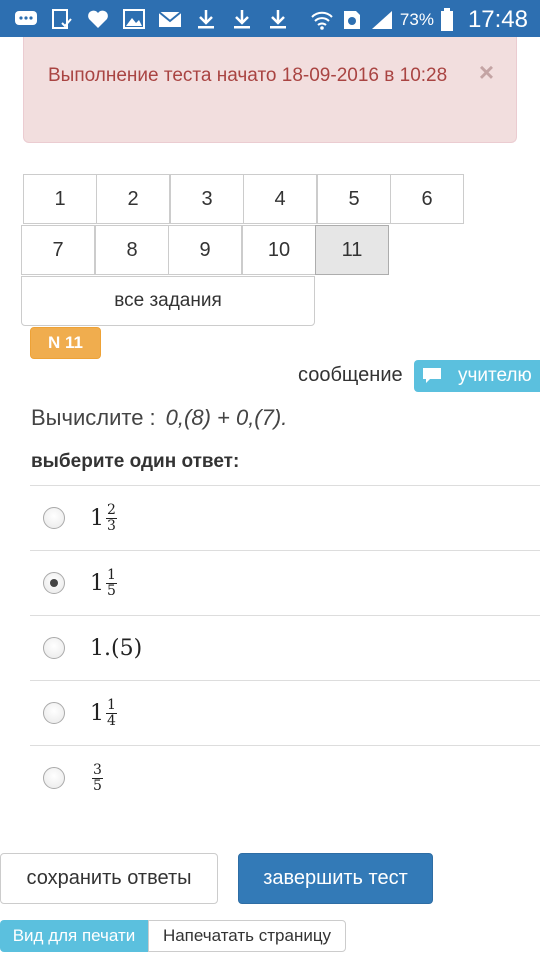 This screenshot has height=960, width=540. What do you see at coordinates (350, 375) in the screenshot?
I see `message-label: сообщение` at bounding box center [350, 375].